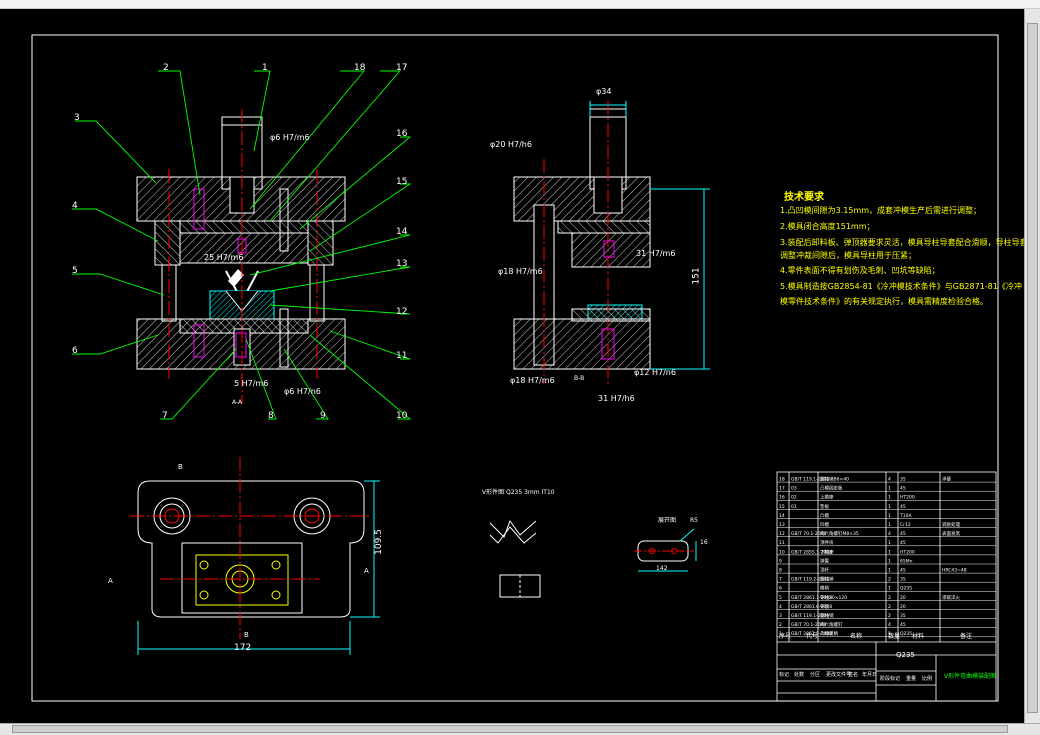 This screenshot has width=1040, height=735. Describe the element at coordinates (518, 492) in the screenshot. I see `part-drawing-caption: V形件图 Q235 3mm IT10` at that location.